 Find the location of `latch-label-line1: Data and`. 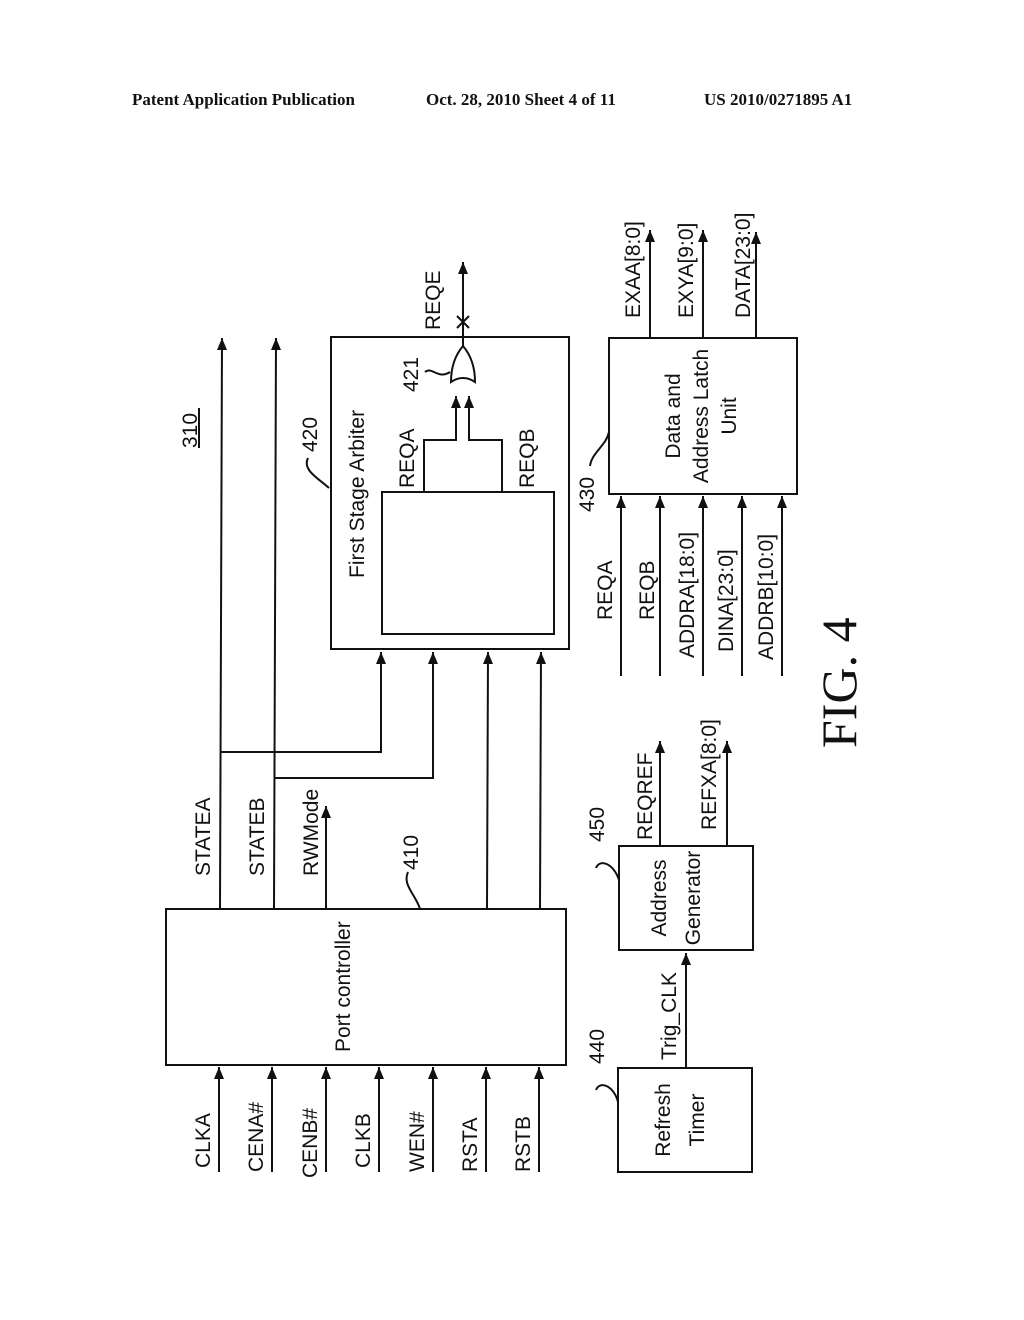

latch-label-line1: Data and is located at coordinates (673, 415).